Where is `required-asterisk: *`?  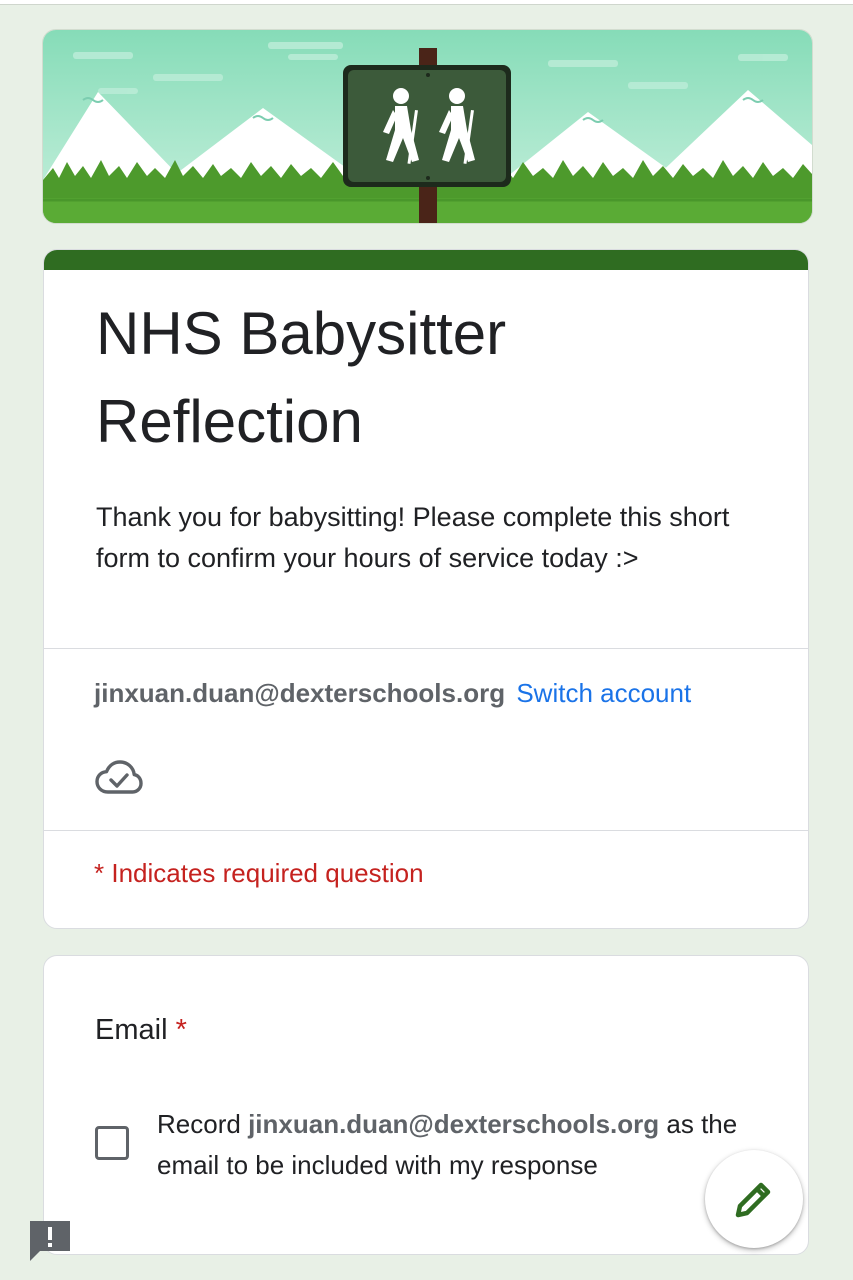 required-asterisk: * is located at coordinates (181, 1030).